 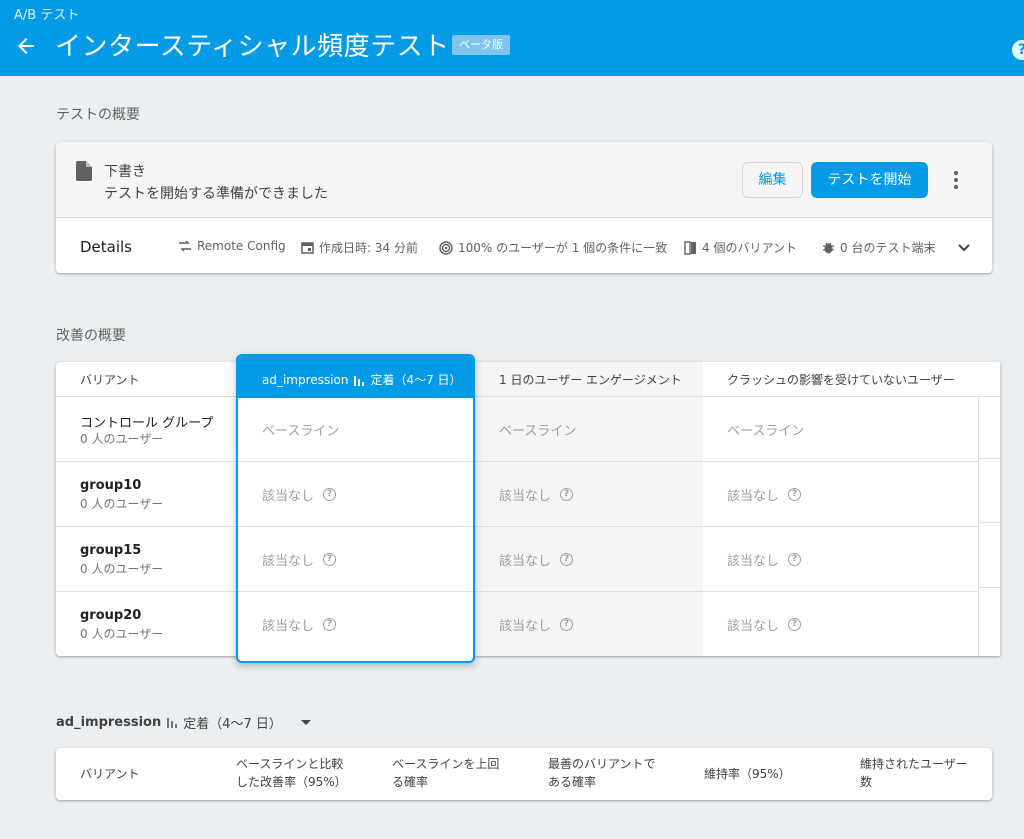 I want to click on column-header-variant: バリアント, so click(x=110, y=774).